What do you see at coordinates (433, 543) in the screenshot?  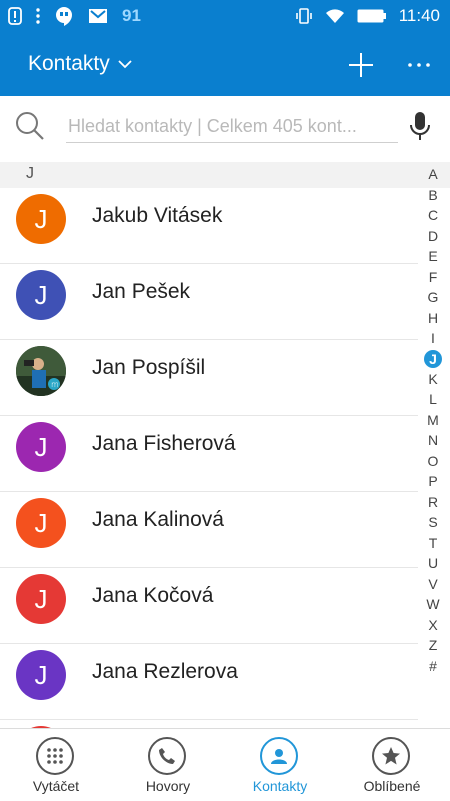 I see `alphabet-index-letter: T` at bounding box center [433, 543].